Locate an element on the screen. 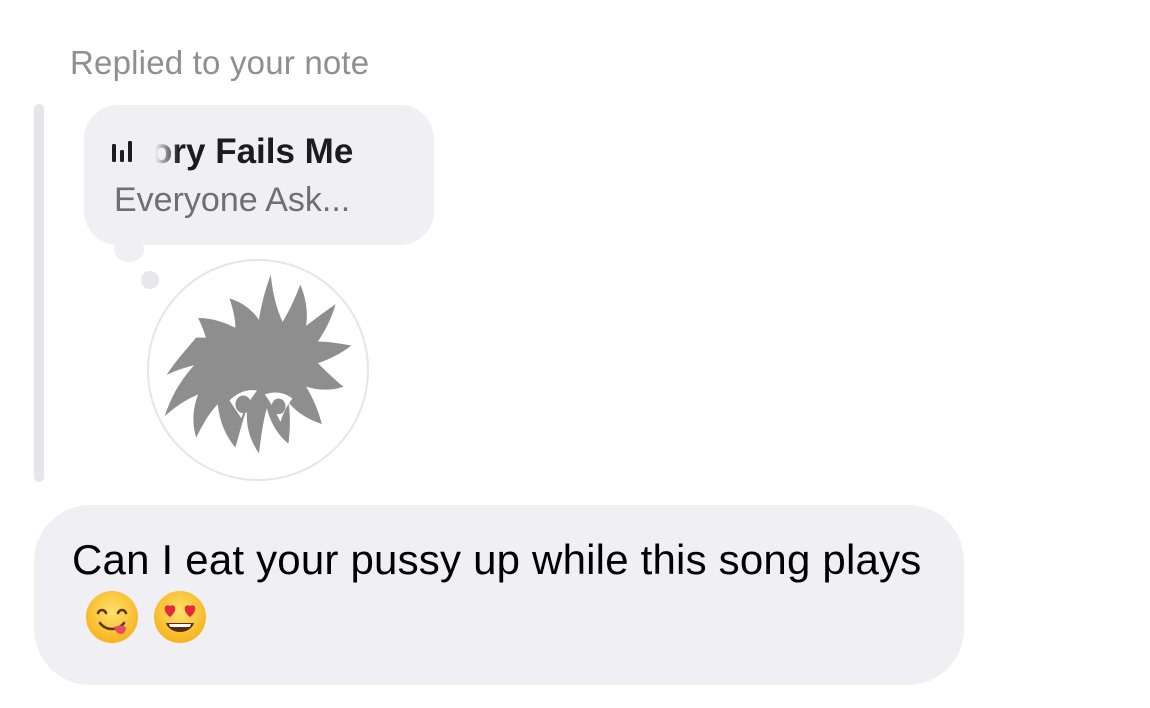 This screenshot has width=1150, height=708. face-savoring-food-emoji-icon is located at coordinates (112, 617).